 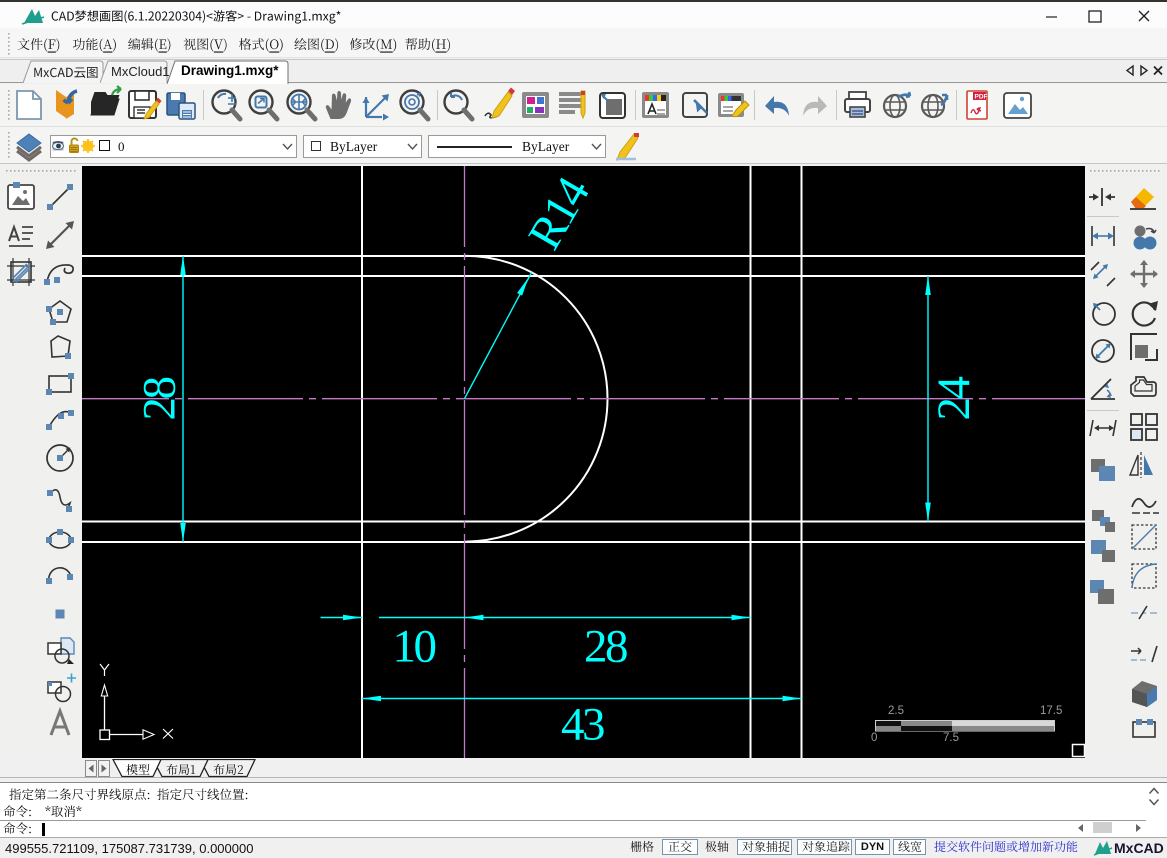 I want to click on svg-text: 24, so click(x=954, y=399).